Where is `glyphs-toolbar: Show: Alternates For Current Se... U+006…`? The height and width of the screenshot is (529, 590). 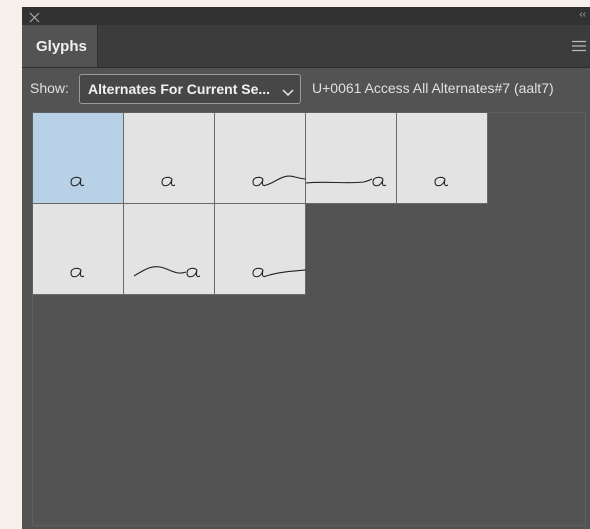
glyphs-toolbar: Show: Alternates For Current Se... U+006… is located at coordinates (306, 90).